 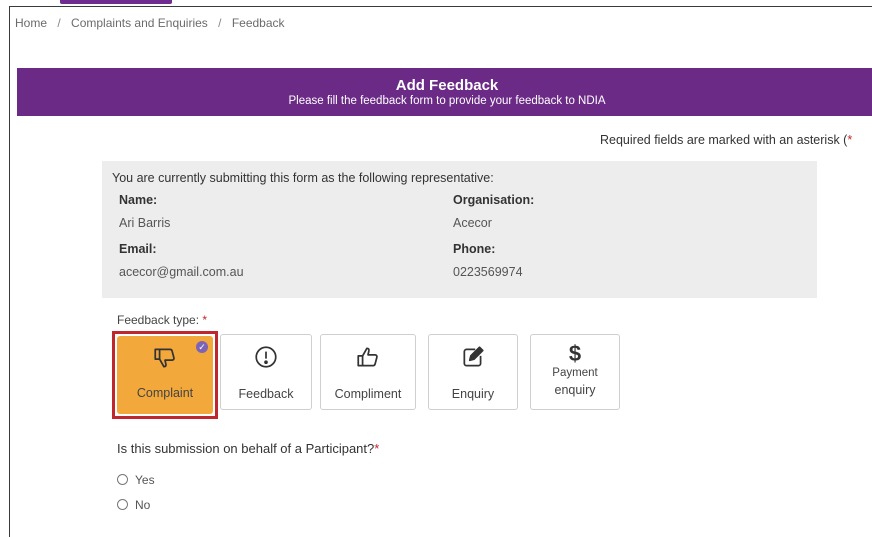 What do you see at coordinates (165, 375) in the screenshot?
I see `complaint-option-button: ✓ Complaint` at bounding box center [165, 375].